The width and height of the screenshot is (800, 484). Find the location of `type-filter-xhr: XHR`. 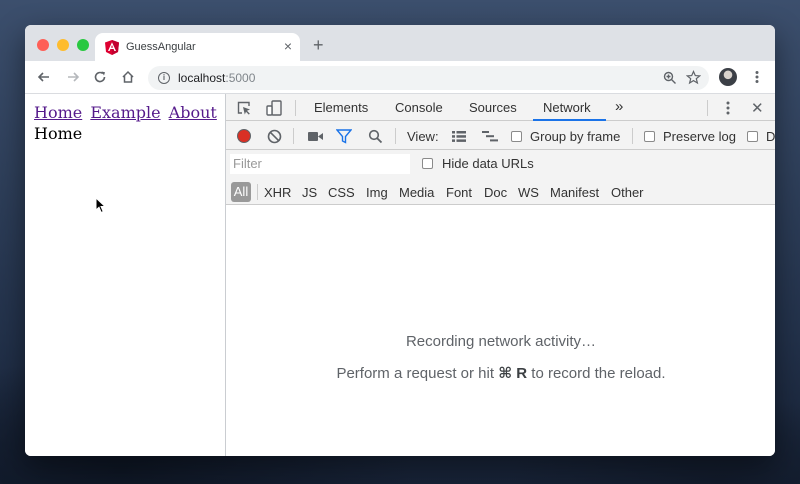

type-filter-xhr: XHR is located at coordinates (277, 192).